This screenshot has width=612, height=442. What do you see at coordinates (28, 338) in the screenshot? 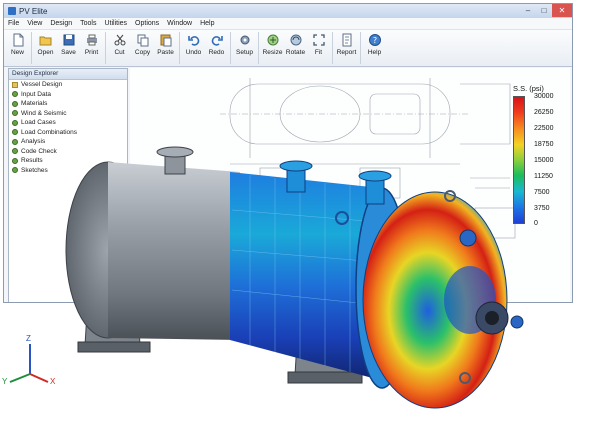
I see `axis-z-label: Z` at bounding box center [28, 338].